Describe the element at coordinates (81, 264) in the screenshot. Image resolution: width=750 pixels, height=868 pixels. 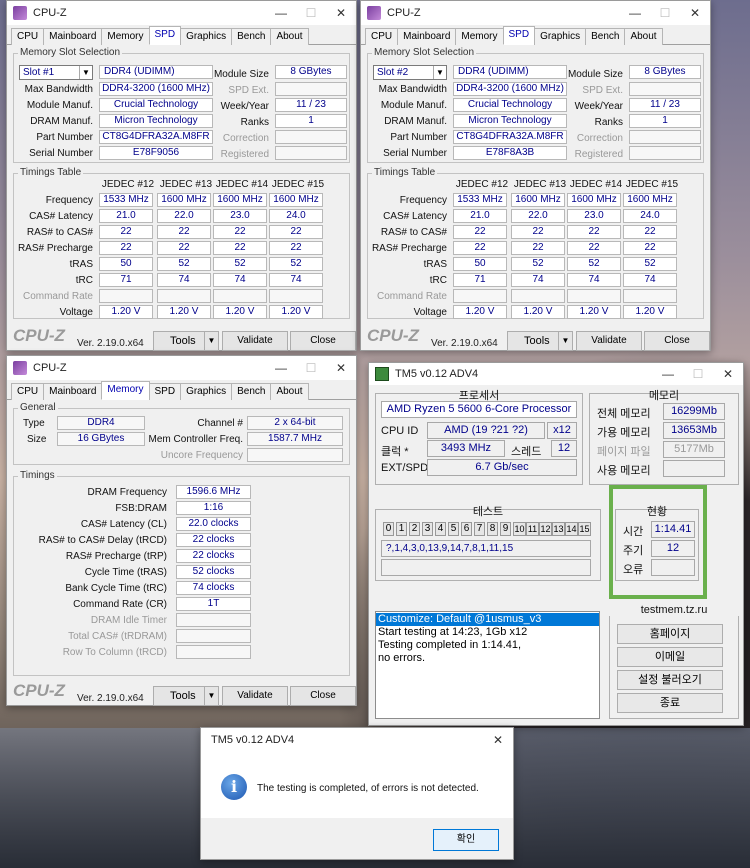
I see `timing-row-label: tRAS` at that location.